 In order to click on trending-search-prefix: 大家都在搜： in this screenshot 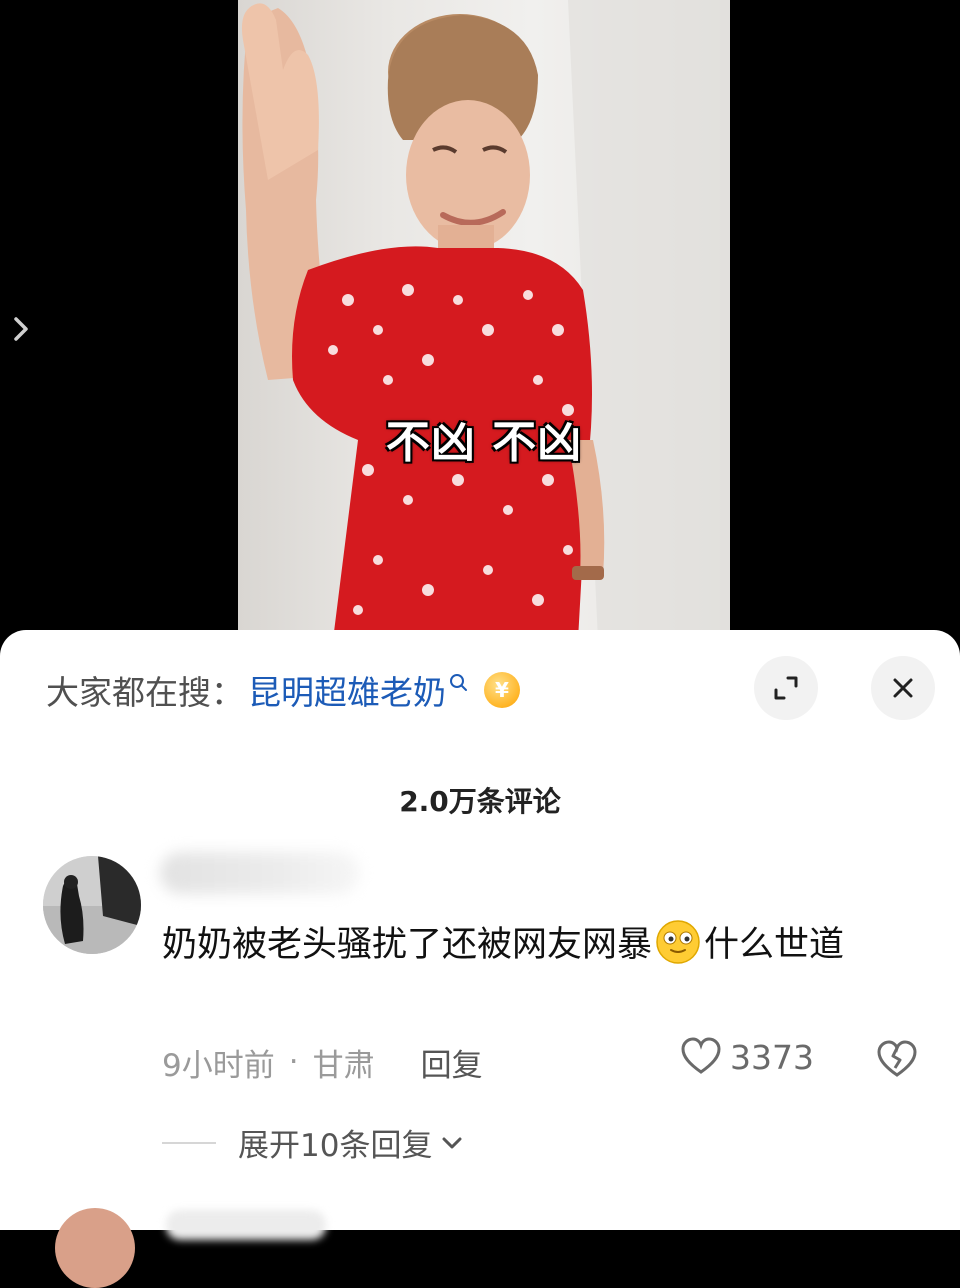, I will do `click(145, 692)`.